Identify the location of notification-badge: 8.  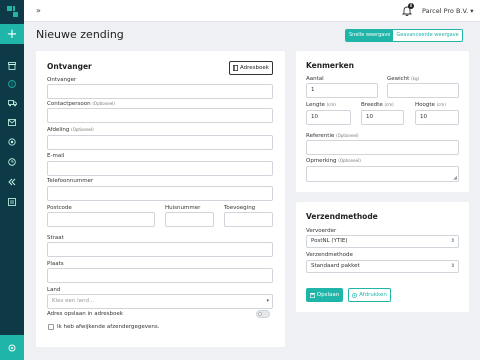
(411, 6).